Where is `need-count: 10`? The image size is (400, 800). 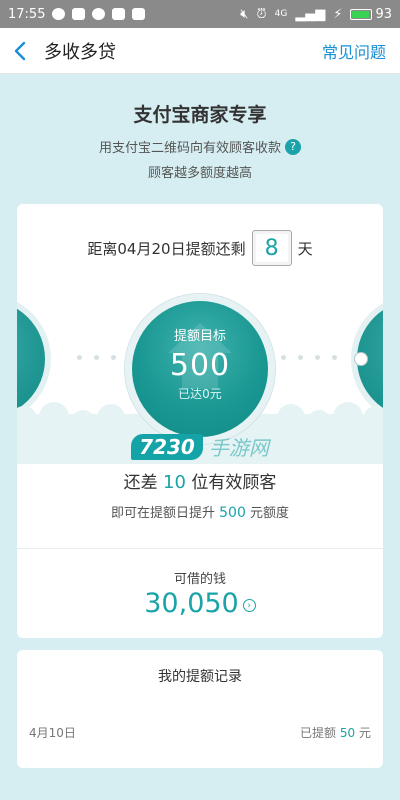
need-count: 10 is located at coordinates (174, 482).